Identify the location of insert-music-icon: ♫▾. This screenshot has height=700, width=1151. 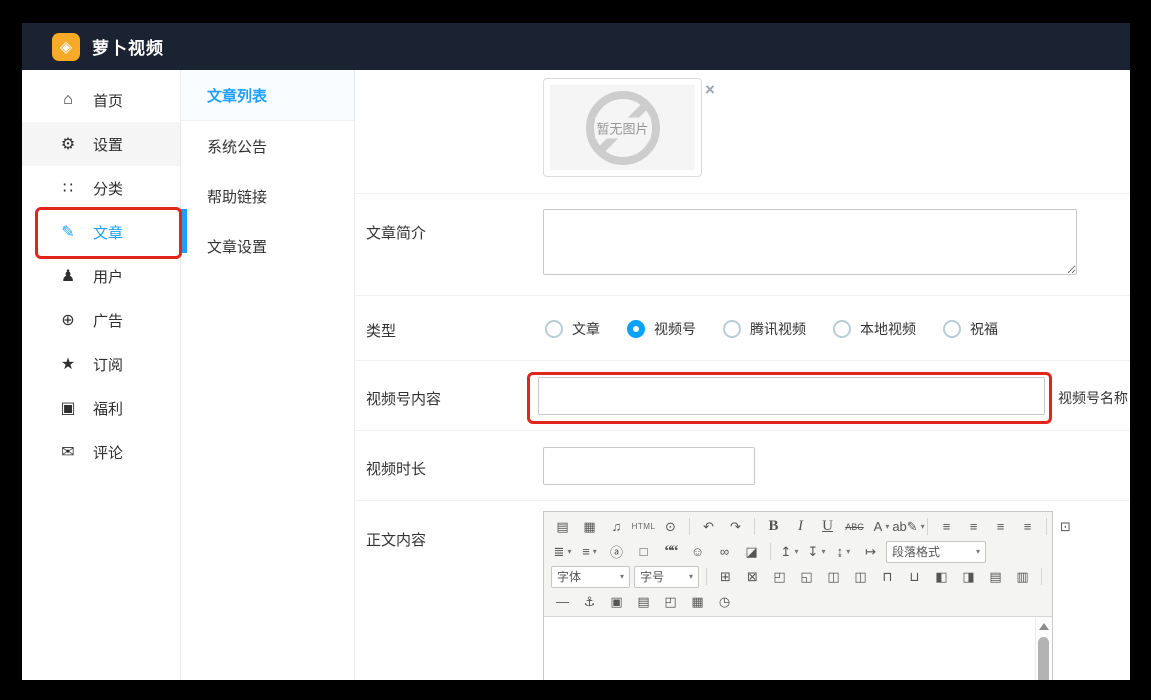
(616, 526).